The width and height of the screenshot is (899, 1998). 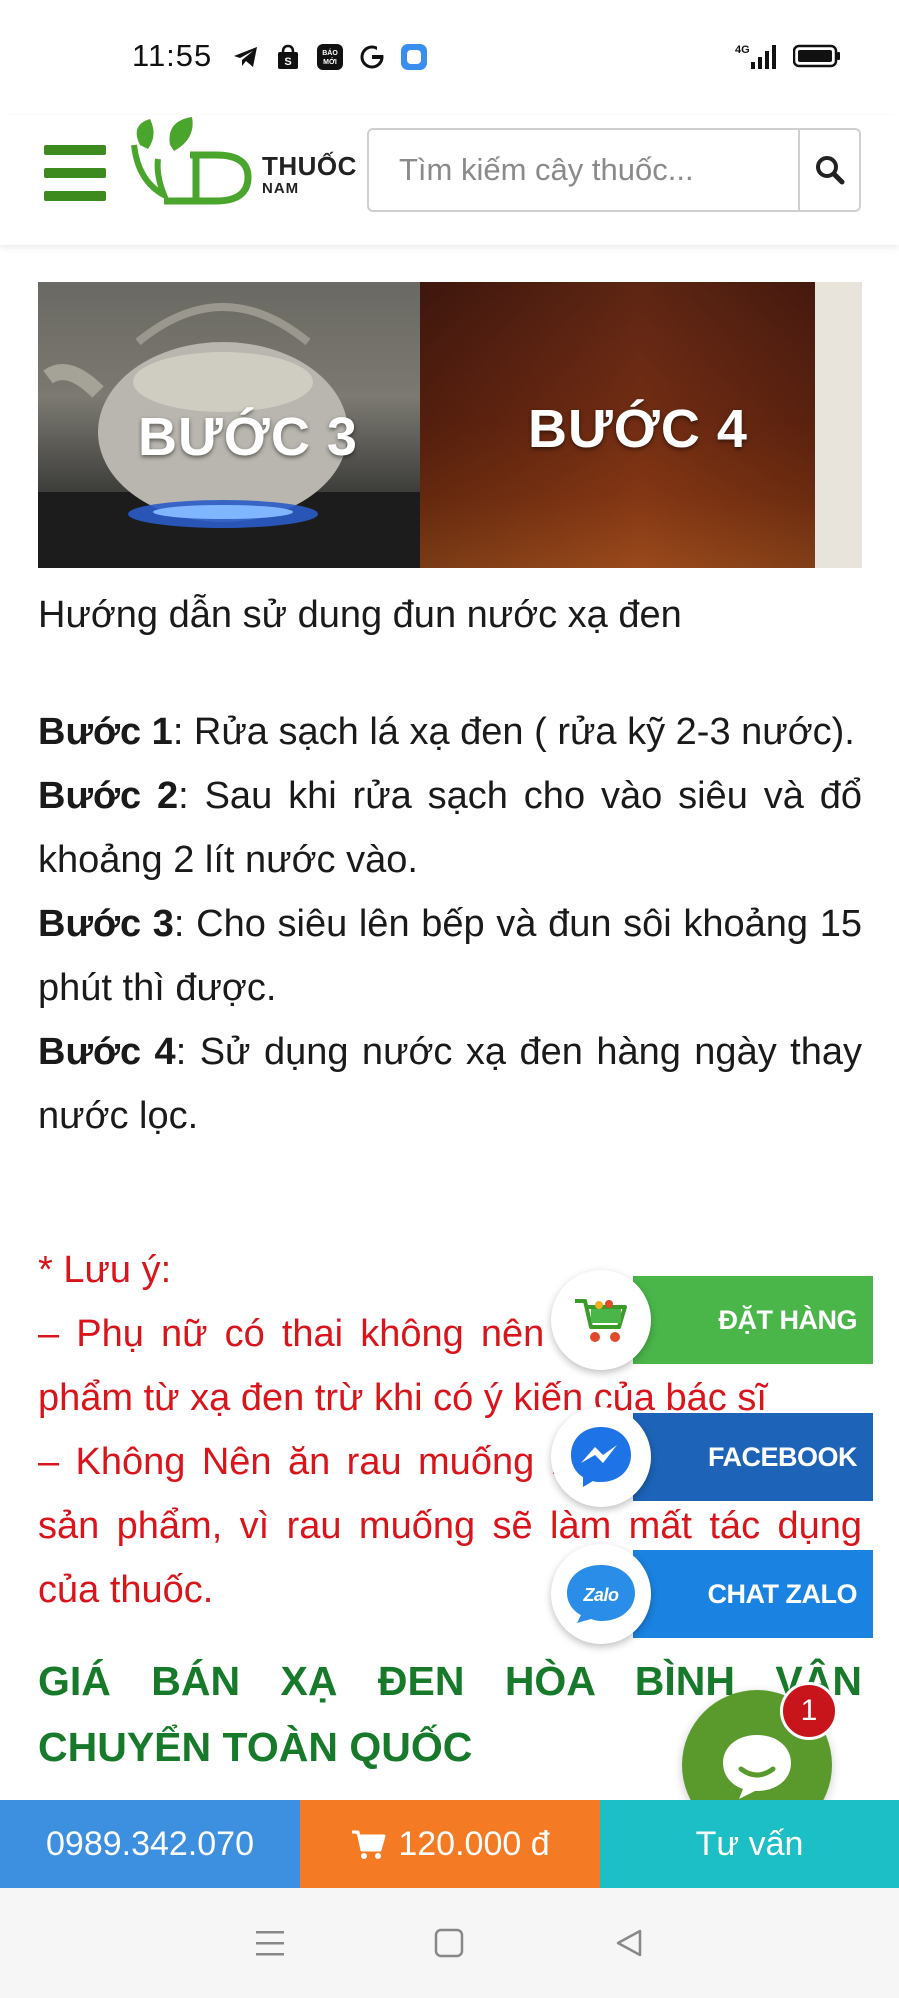 What do you see at coordinates (742, 50) in the screenshot?
I see `svg-text: 4G` at bounding box center [742, 50].